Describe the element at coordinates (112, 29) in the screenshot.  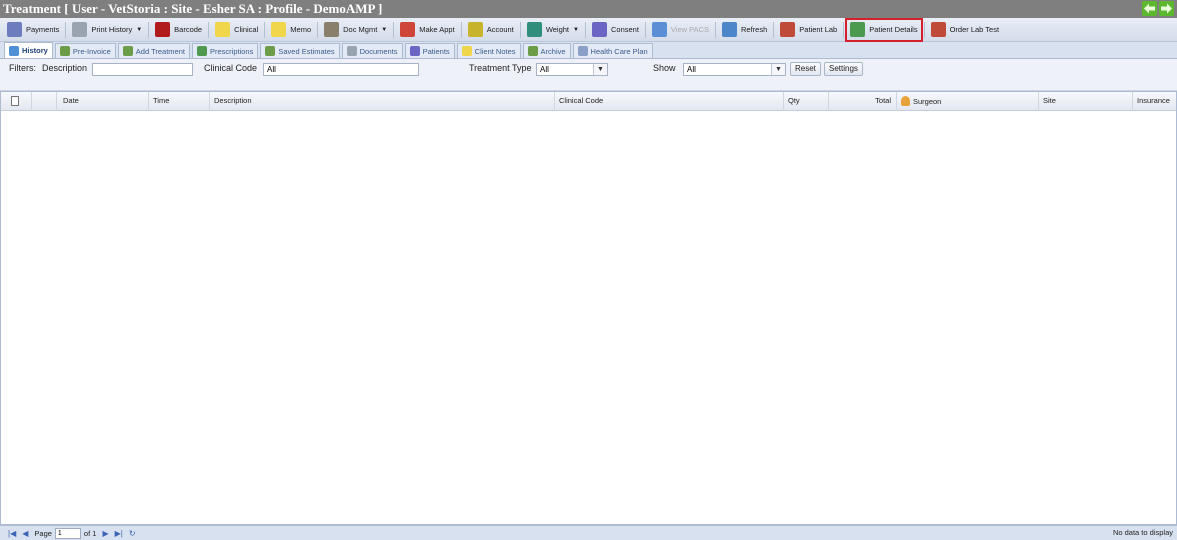
I see `toolbar-button-label: Print History` at that location.